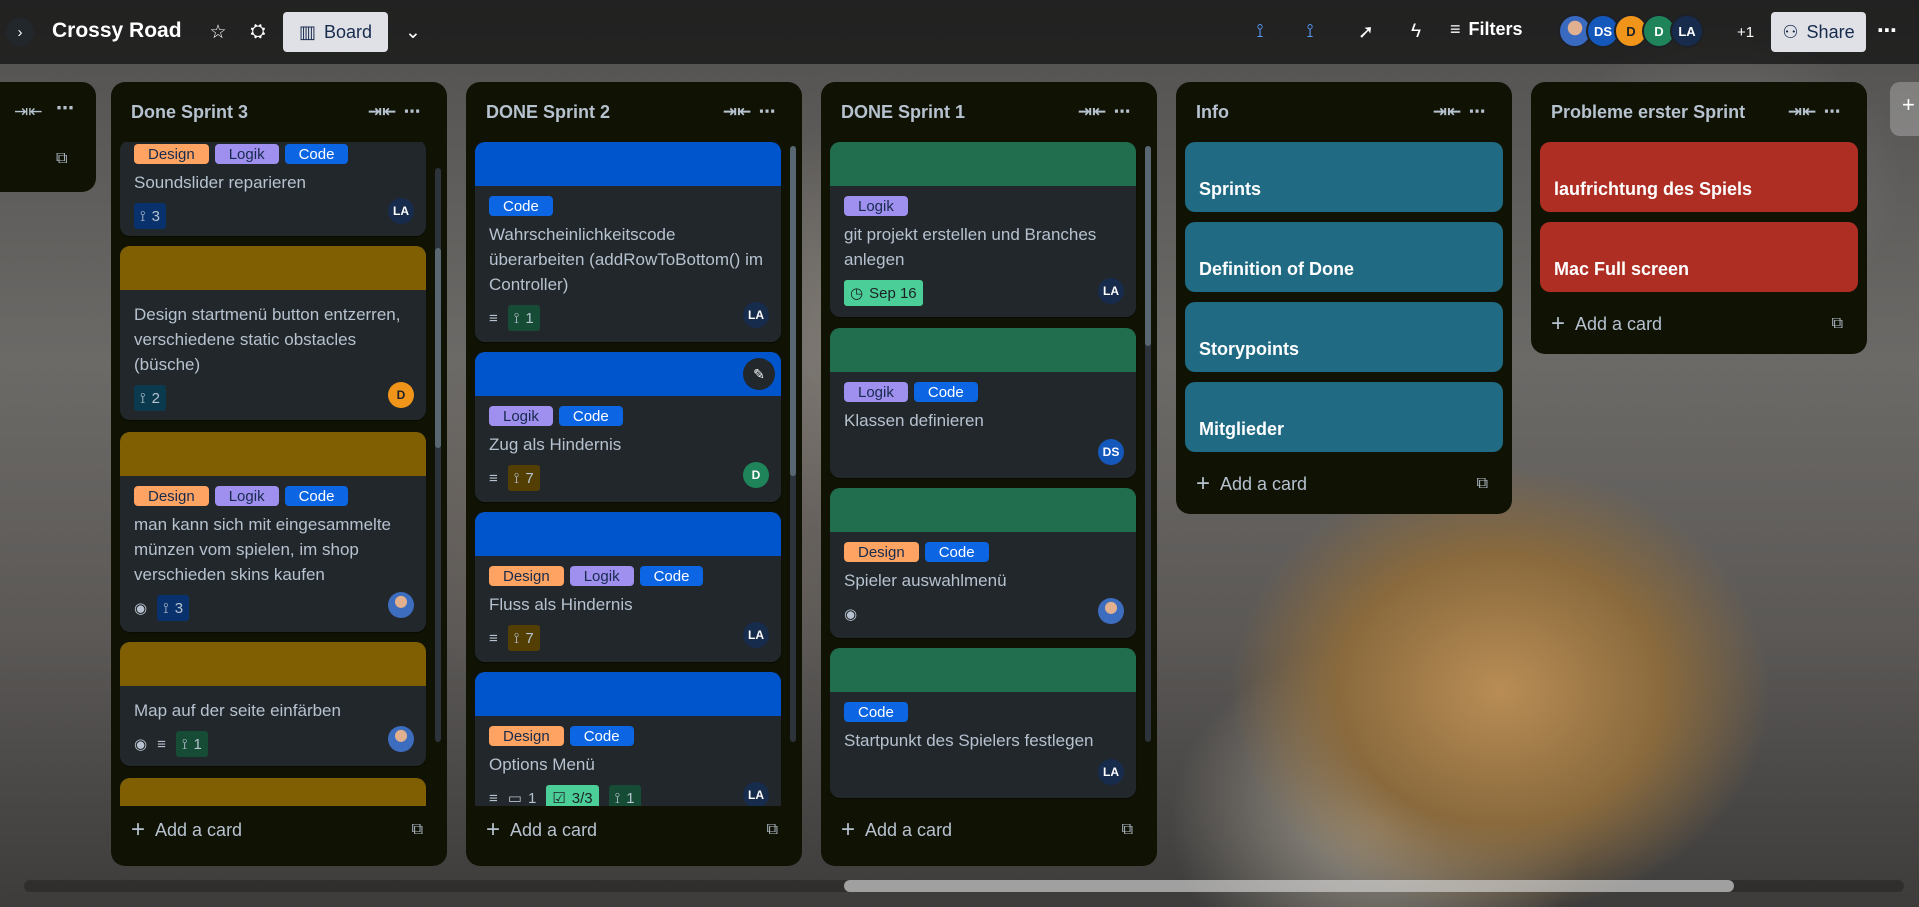 The height and width of the screenshot is (907, 1919). What do you see at coordinates (493, 796) in the screenshot?
I see `description-badge: ≡` at bounding box center [493, 796].